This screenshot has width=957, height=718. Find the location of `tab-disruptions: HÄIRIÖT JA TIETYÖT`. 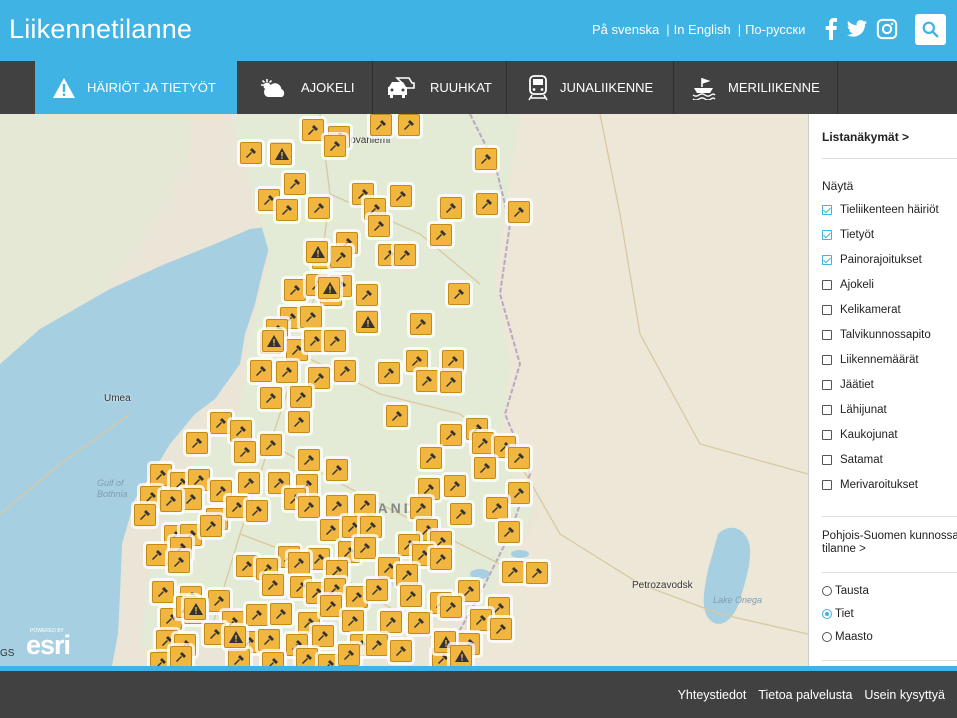

tab-disruptions: HÄIRIÖT JA TIETYÖT is located at coordinates (136, 87).